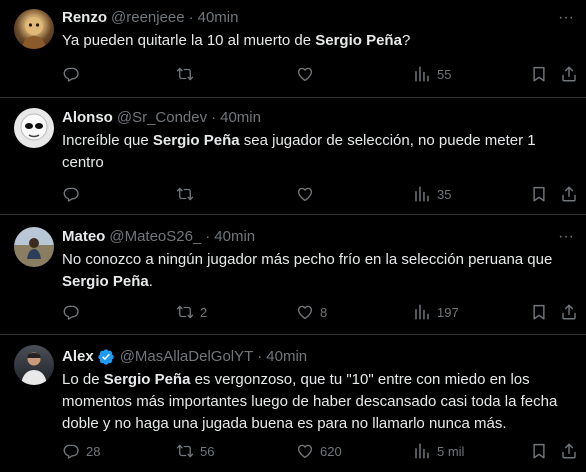  I want to click on views-count: 5 mil, so click(451, 451).